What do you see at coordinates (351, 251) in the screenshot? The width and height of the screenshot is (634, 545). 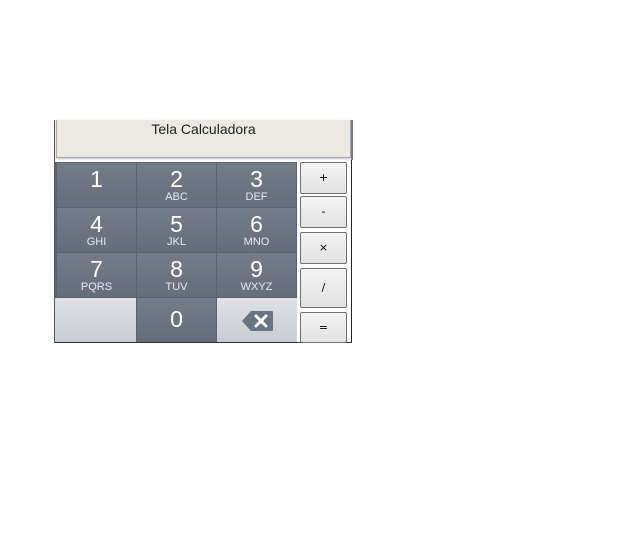 I see `calculator-right-edge` at bounding box center [351, 251].